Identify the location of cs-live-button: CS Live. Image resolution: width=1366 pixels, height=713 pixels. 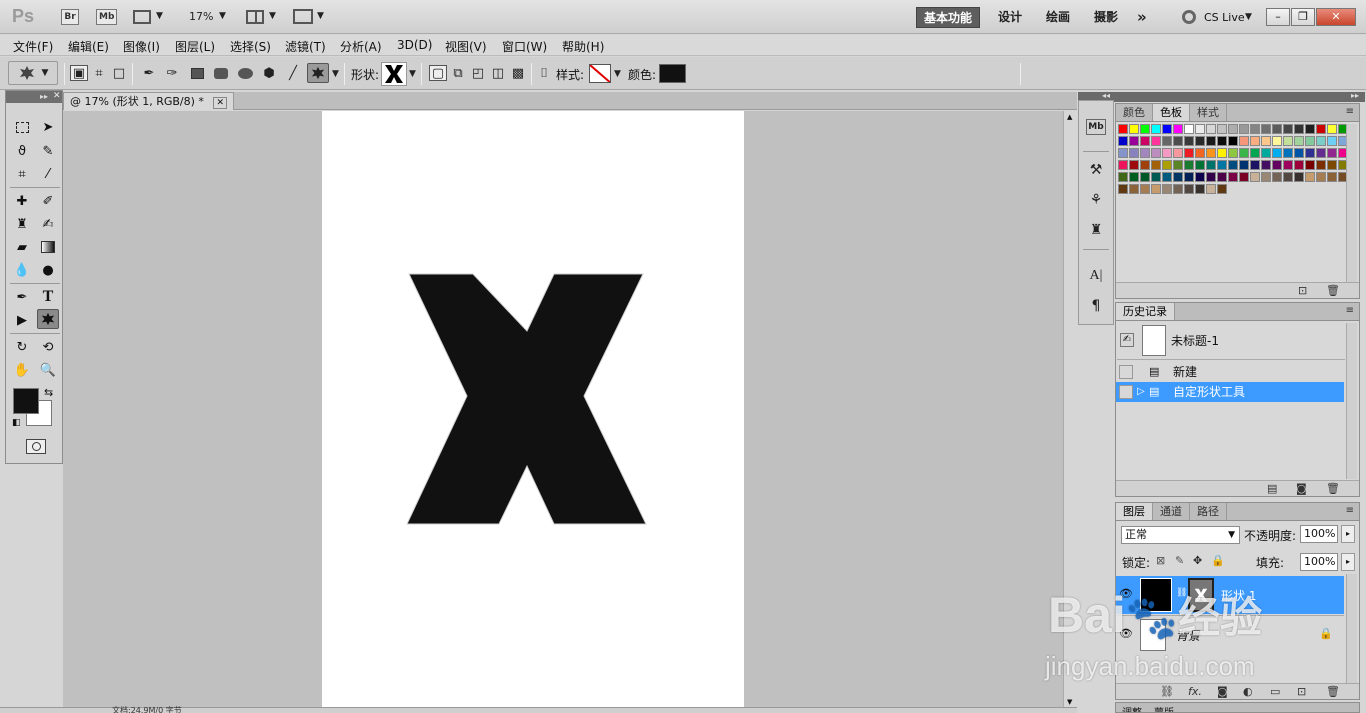
(1224, 17).